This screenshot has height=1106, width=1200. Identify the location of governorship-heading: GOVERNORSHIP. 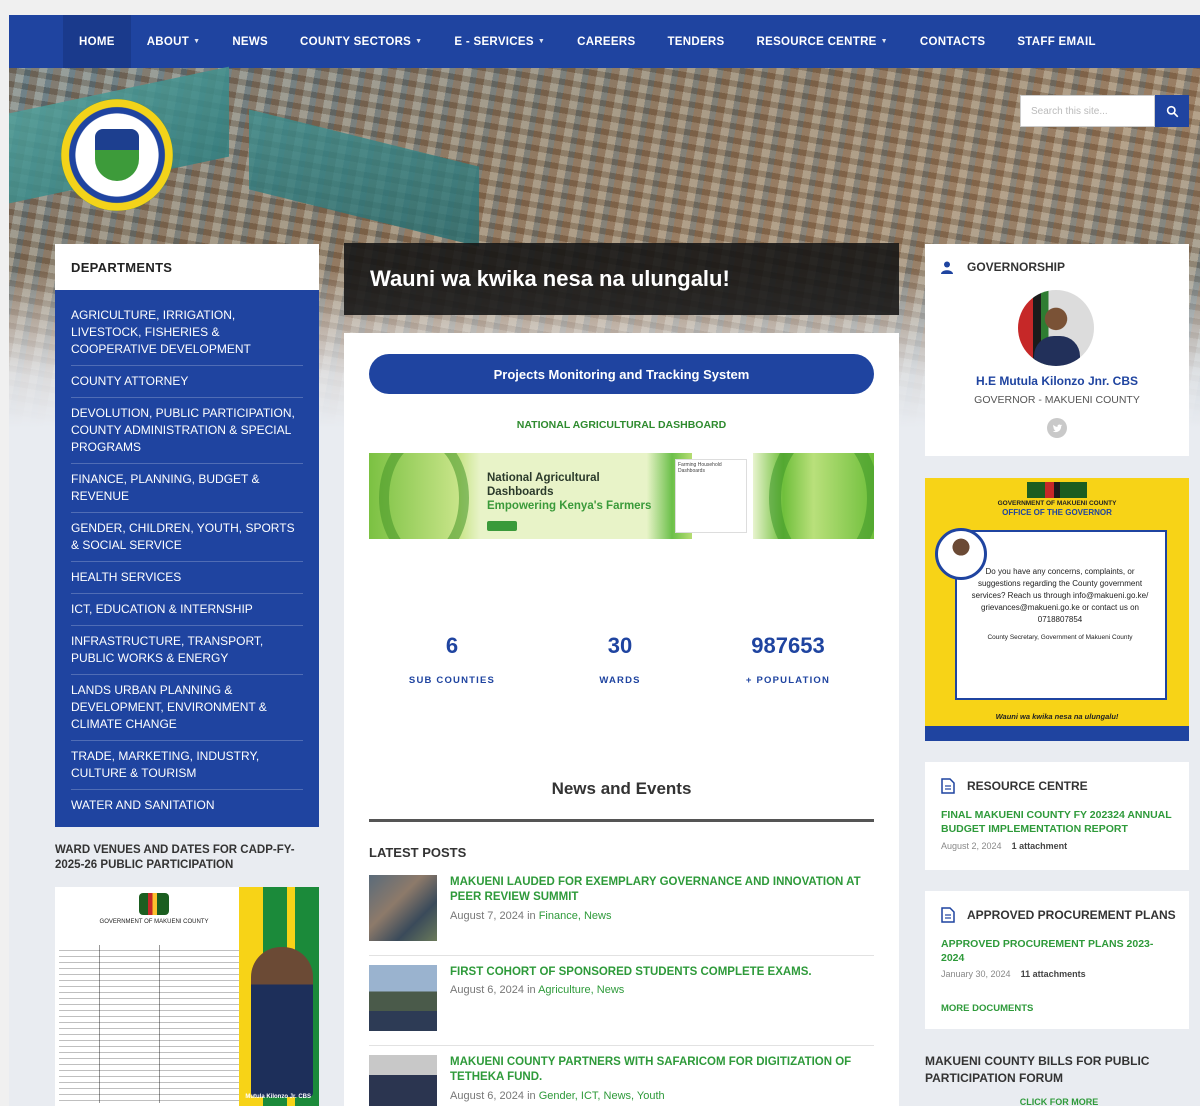
(1003, 267).